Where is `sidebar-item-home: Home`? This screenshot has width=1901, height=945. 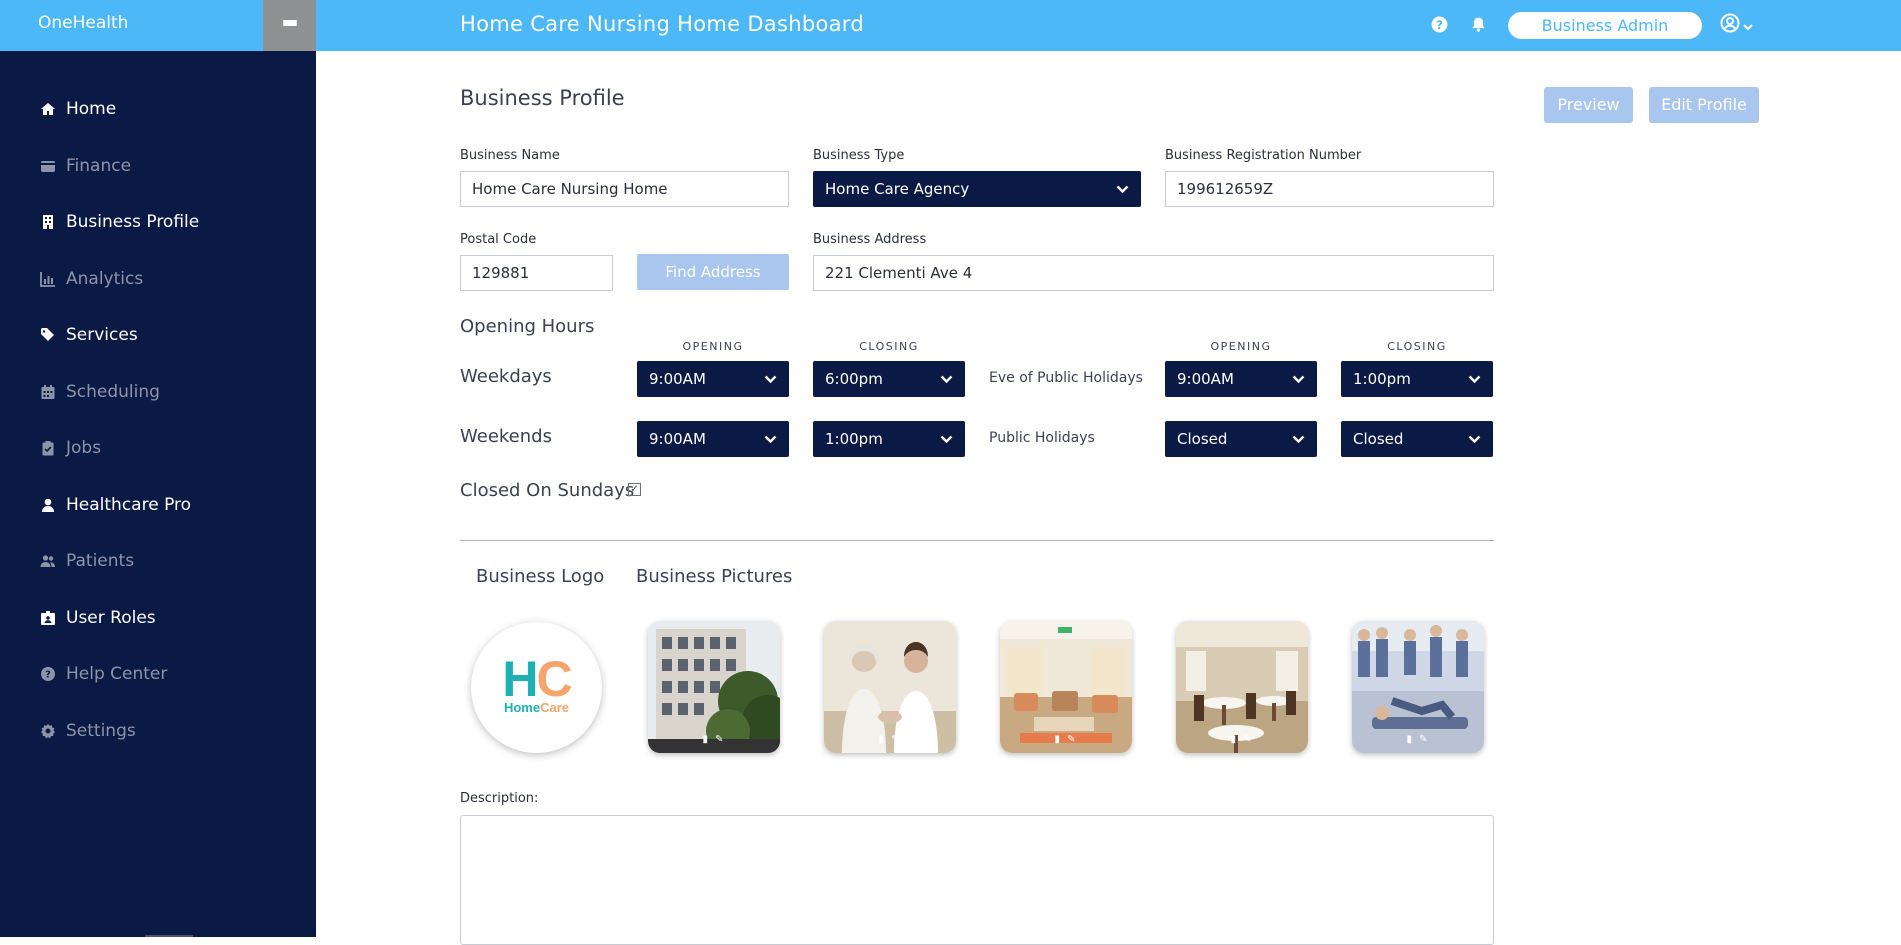 sidebar-item-home: Home is located at coordinates (78, 109).